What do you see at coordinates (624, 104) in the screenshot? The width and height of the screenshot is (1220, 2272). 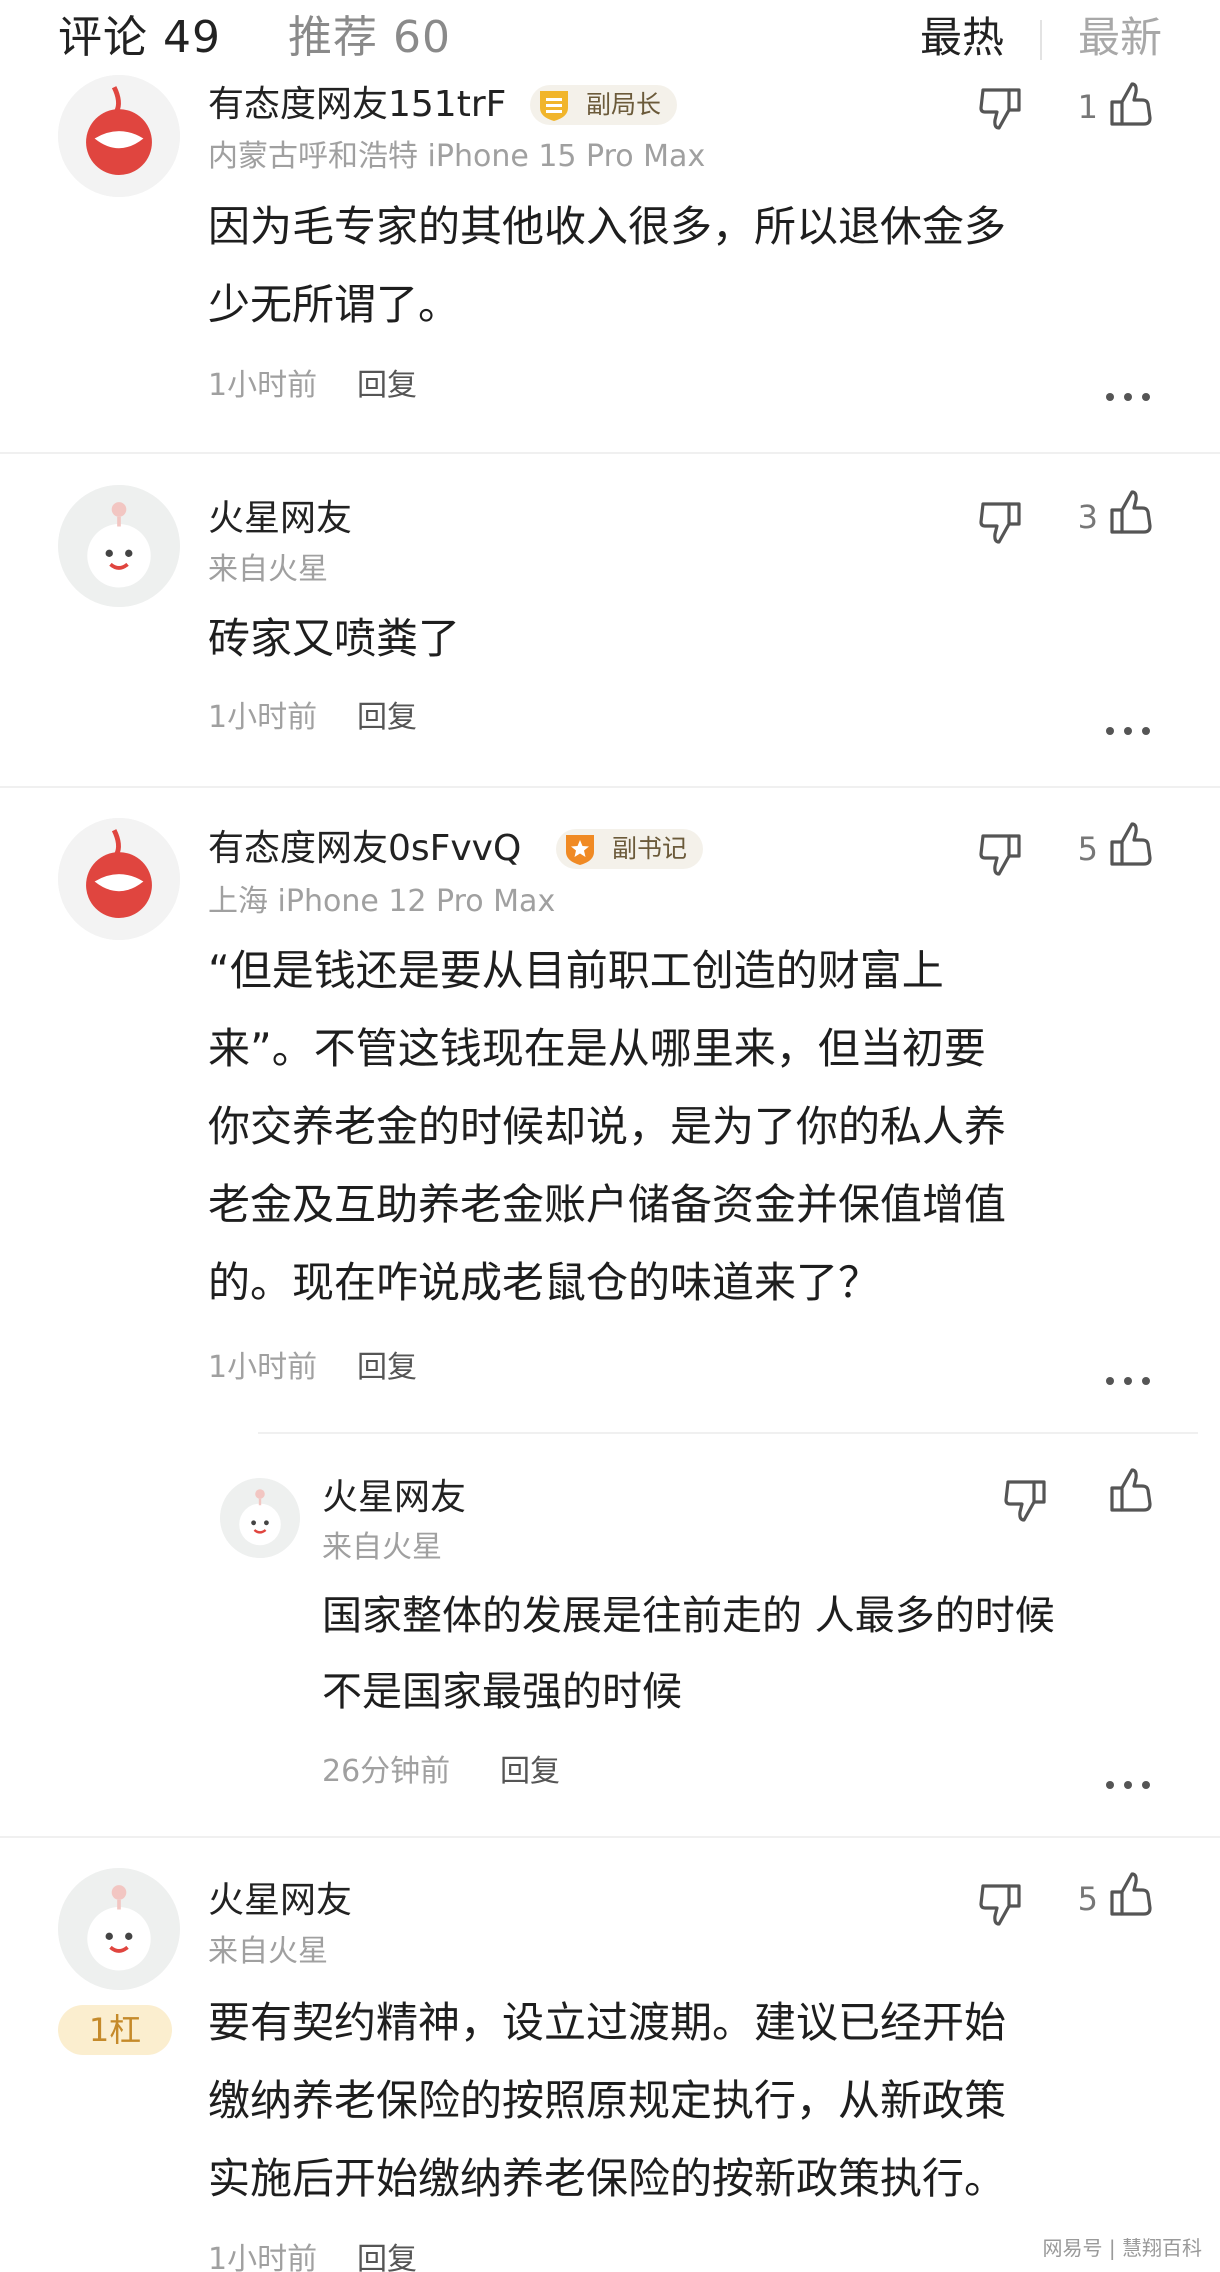 I see `badge-label: 副局长` at bounding box center [624, 104].